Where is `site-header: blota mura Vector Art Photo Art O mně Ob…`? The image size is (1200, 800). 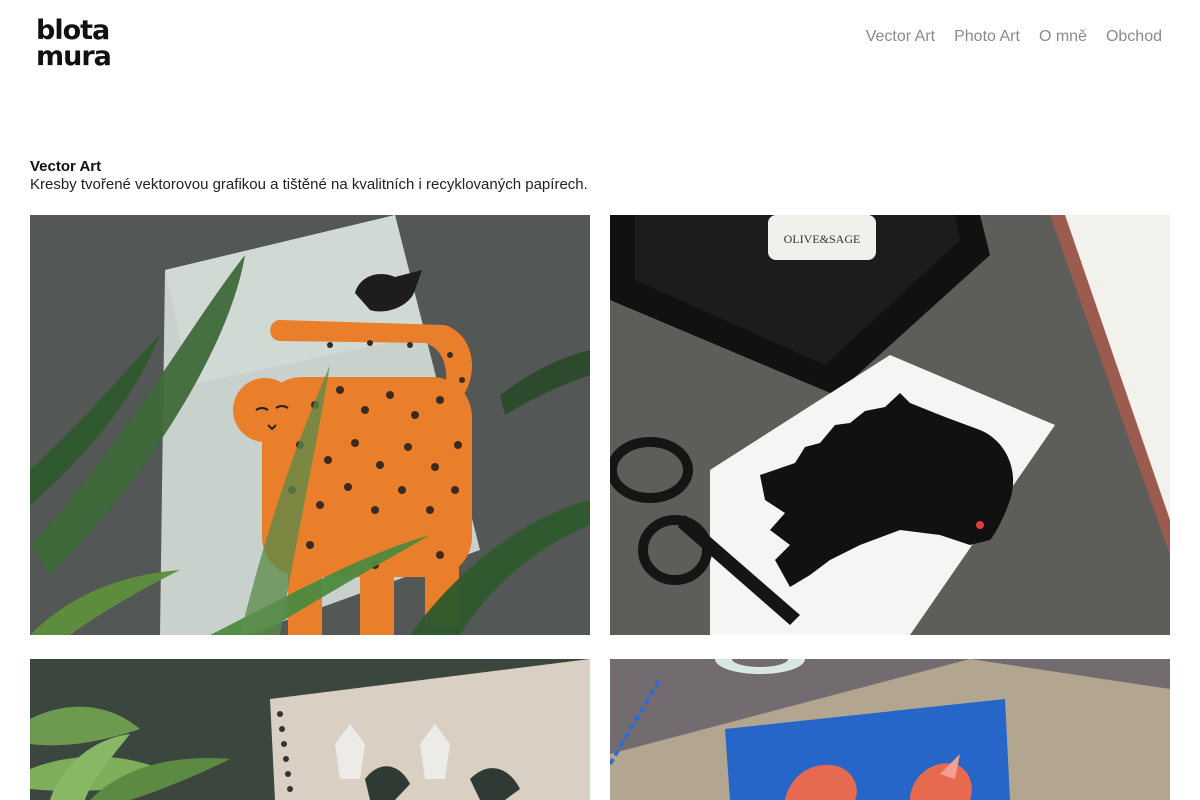 site-header: blota mura Vector Art Photo Art O mně Ob… is located at coordinates (600, 50).